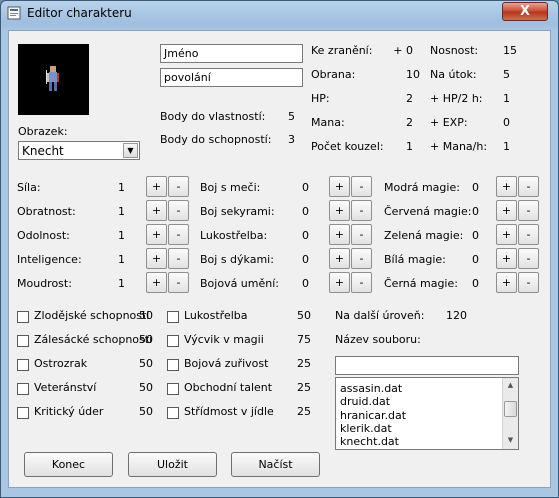  I want to click on filename-label: Název souboru:, so click(378, 339).